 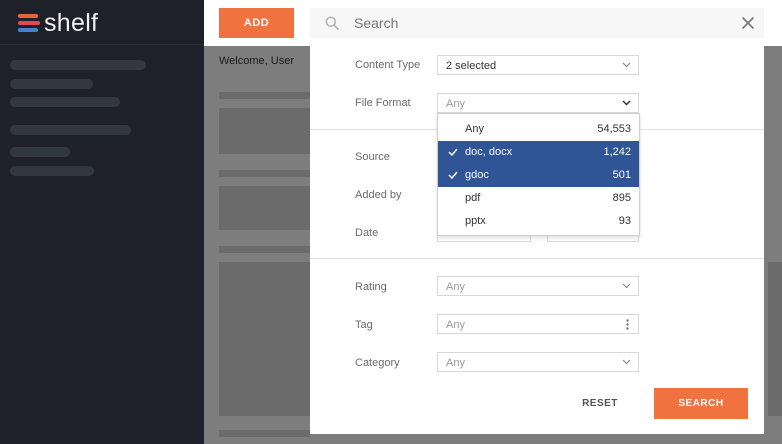 I want to click on option-count: 895, so click(x=621, y=198).